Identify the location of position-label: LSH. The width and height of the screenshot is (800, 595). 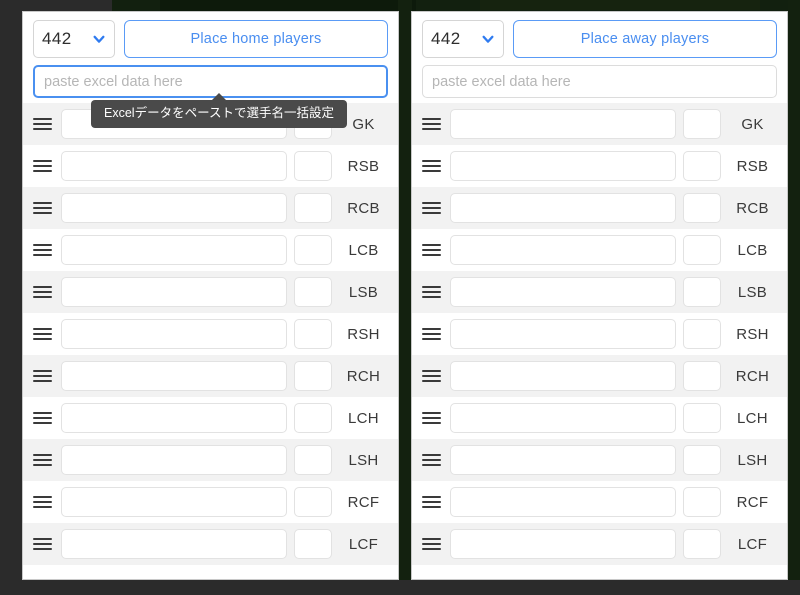
(363, 460).